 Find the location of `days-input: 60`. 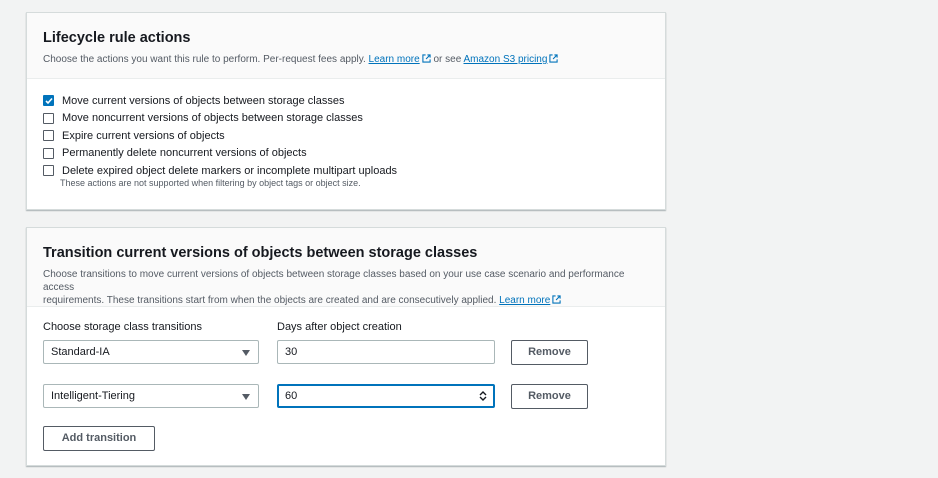

days-input: 60 is located at coordinates (386, 396).